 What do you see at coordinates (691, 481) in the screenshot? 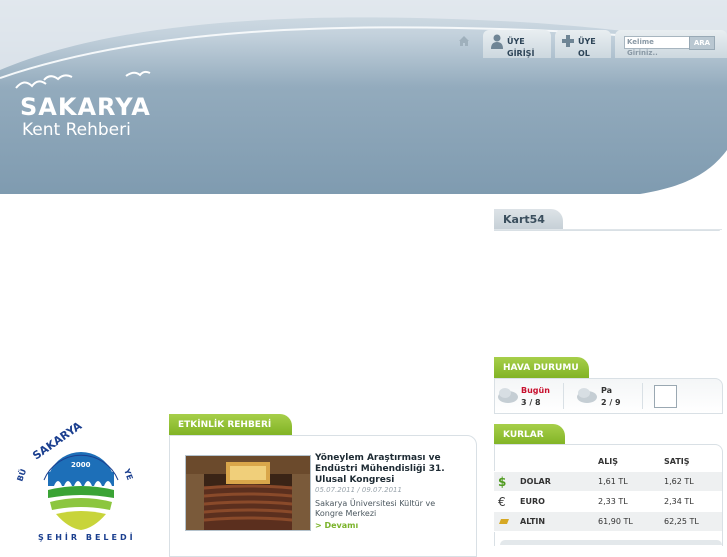
I see `currency-sell: 1,62 TL` at bounding box center [691, 481].